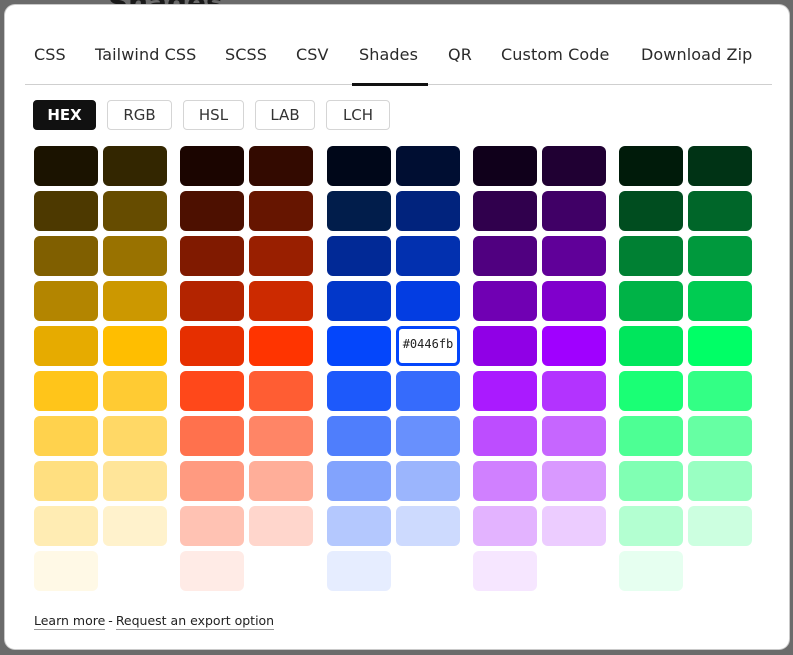  What do you see at coordinates (145, 64) in the screenshot?
I see `tab-tailwind-css: Tailwind CSS` at bounding box center [145, 64].